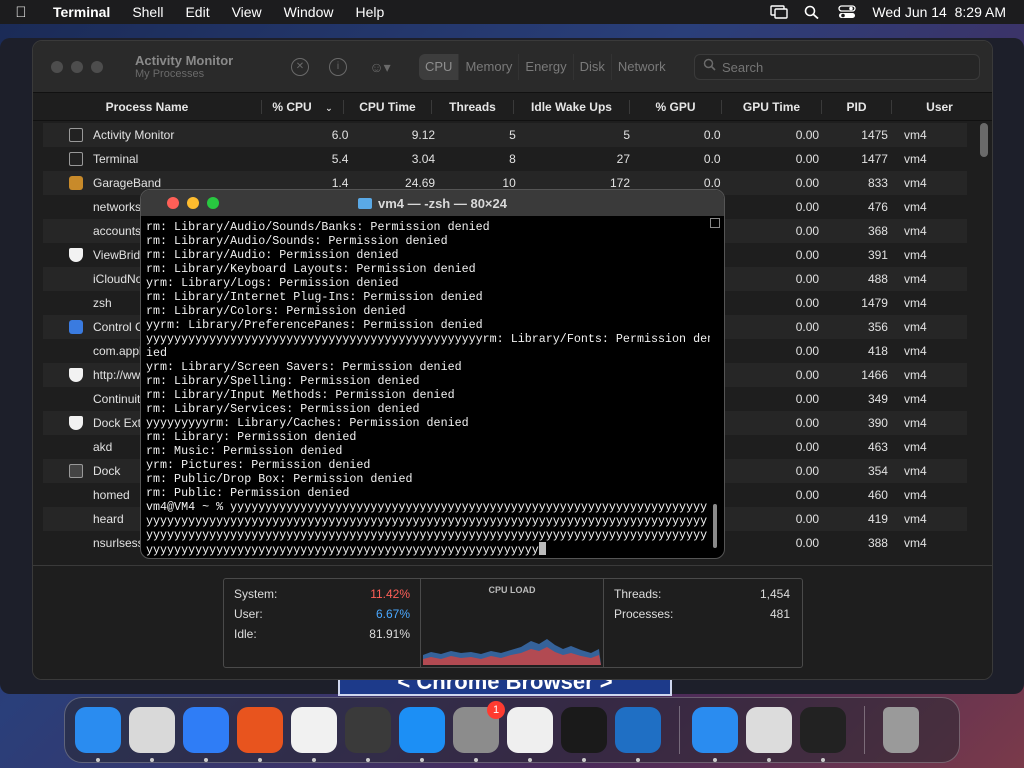 The width and height of the screenshot is (1024, 768). Describe the element at coordinates (571, 106) in the screenshot. I see `column-idle-wake-ups: Idle Wake Ups` at that location.